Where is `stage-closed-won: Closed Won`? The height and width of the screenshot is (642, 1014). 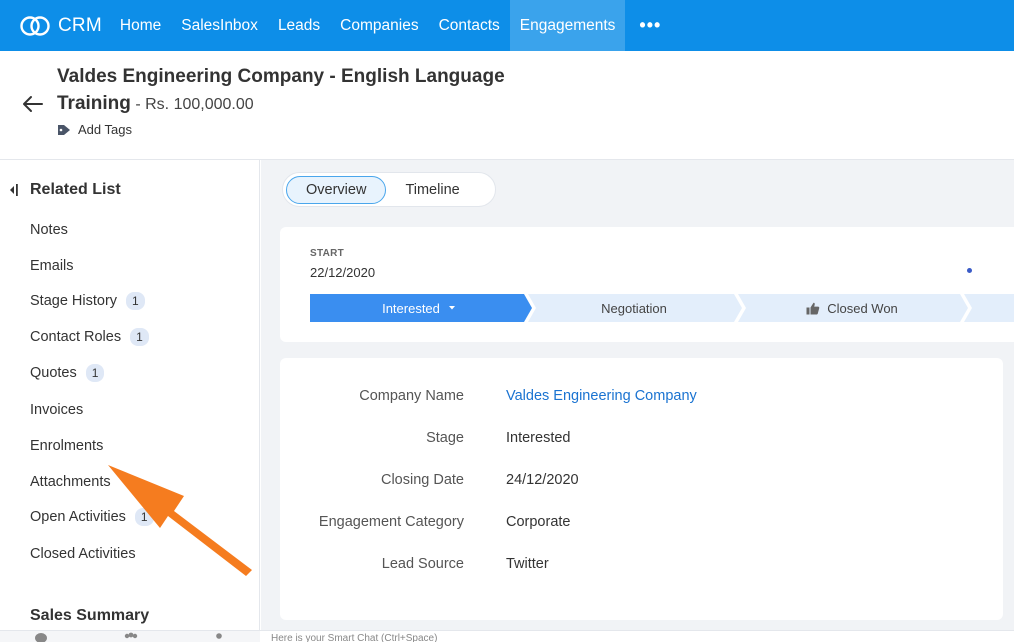
stage-closed-won: Closed Won is located at coordinates (852, 308).